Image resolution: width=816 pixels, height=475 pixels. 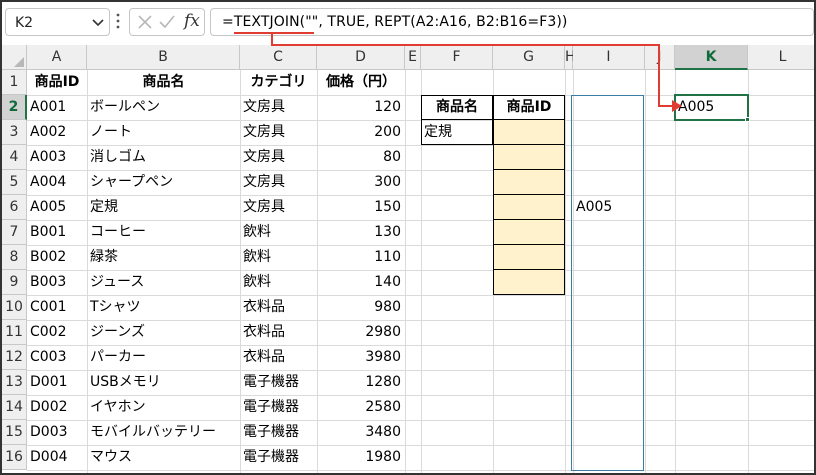 I want to click on column-header-f: F, so click(x=457, y=57).